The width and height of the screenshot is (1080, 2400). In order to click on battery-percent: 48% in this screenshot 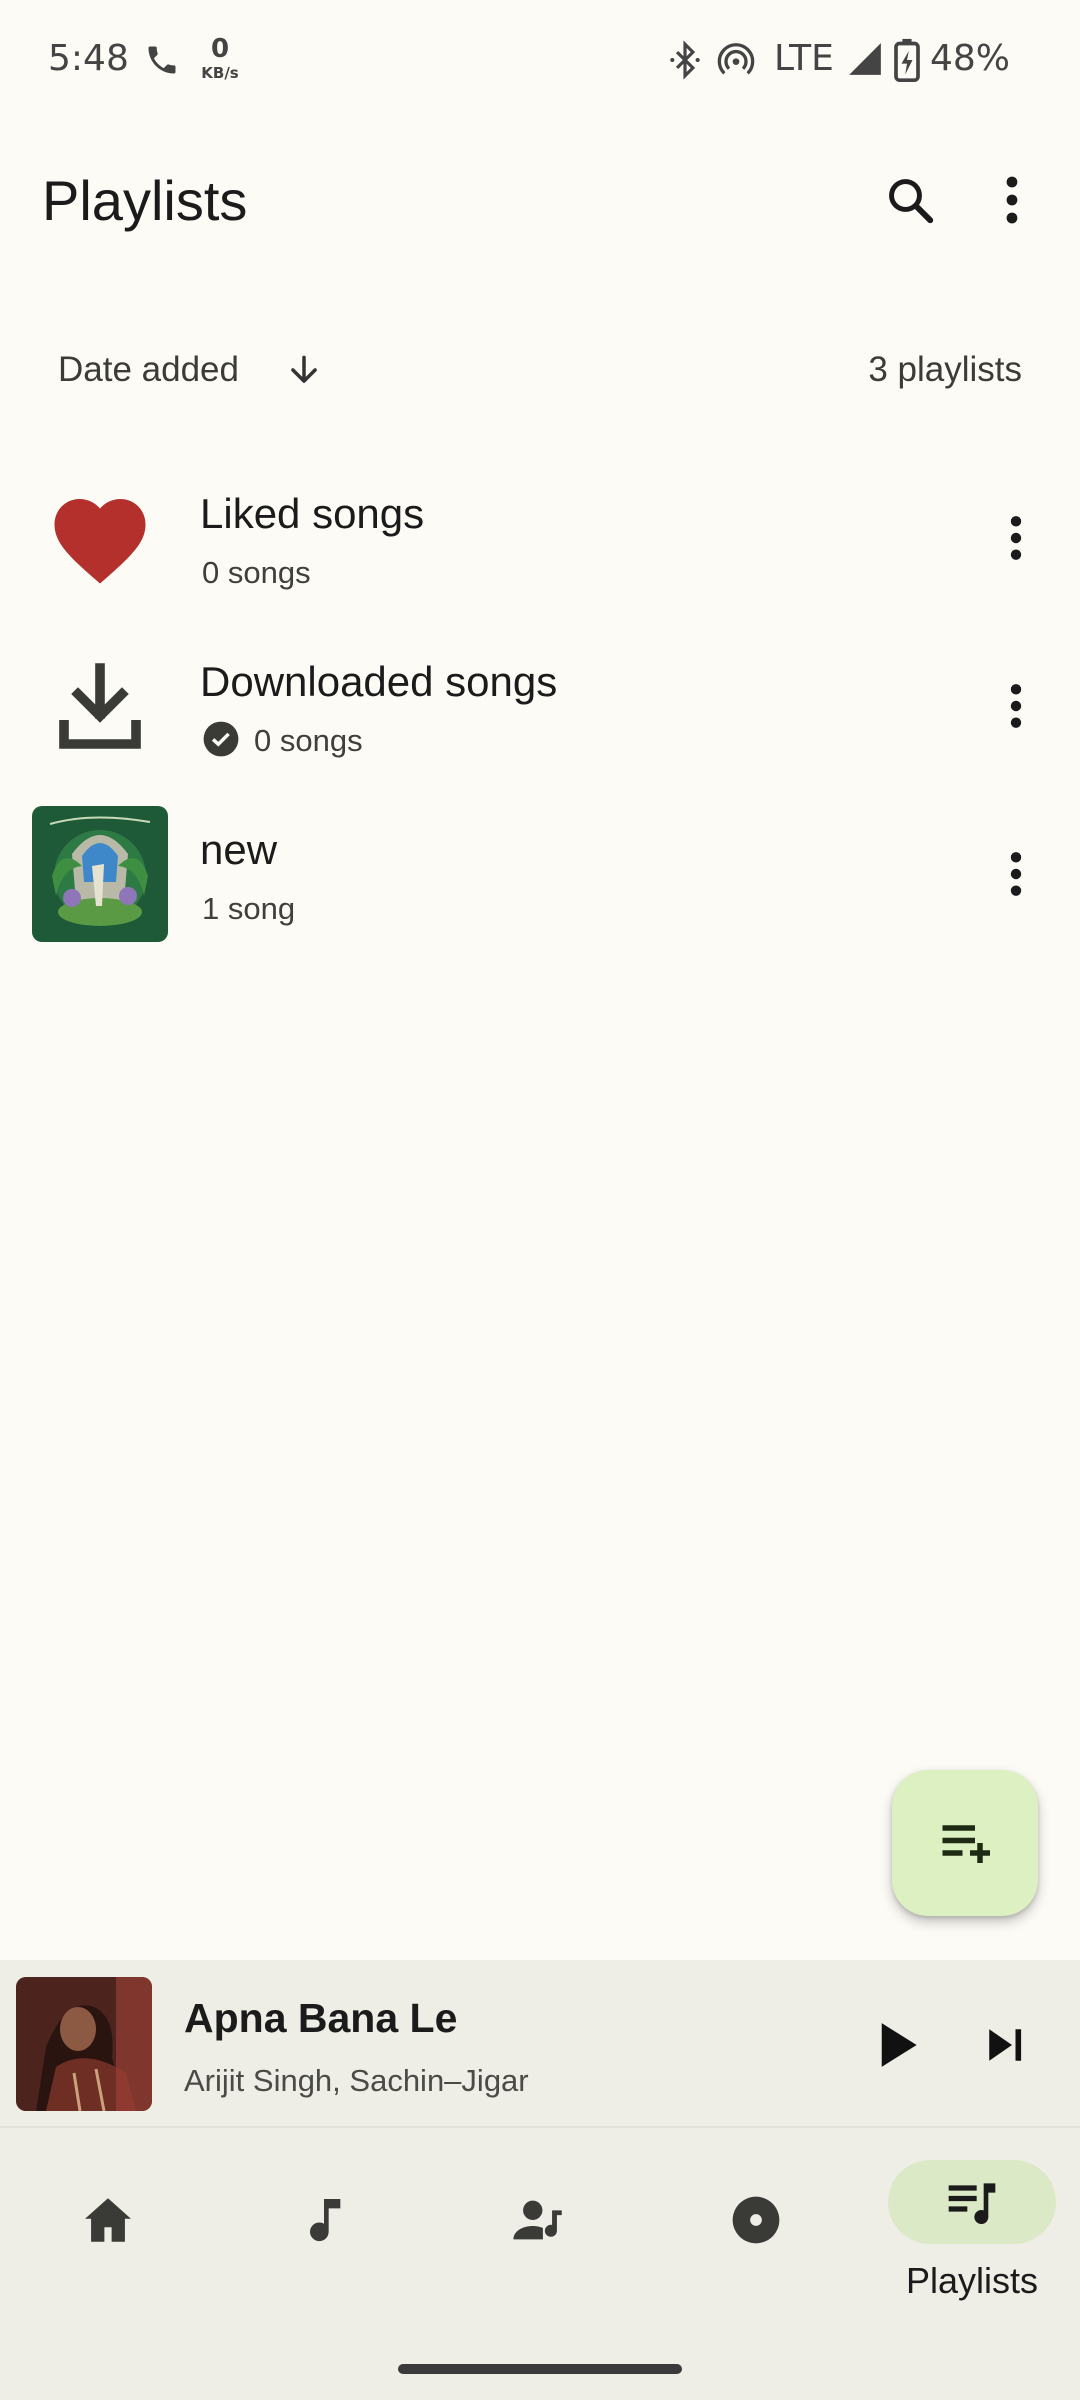, I will do `click(970, 58)`.